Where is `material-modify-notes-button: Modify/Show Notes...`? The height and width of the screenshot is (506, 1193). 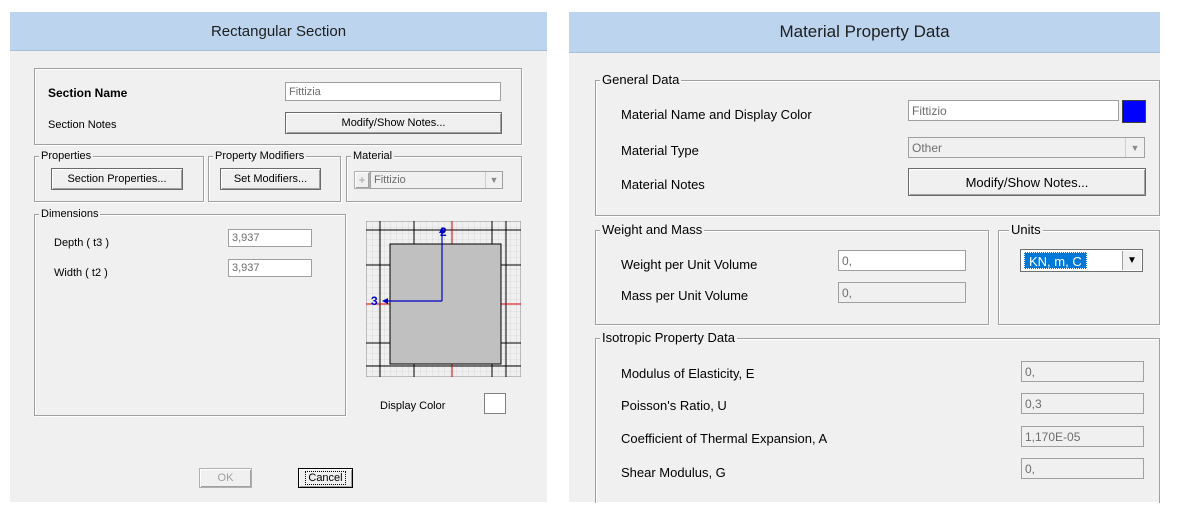 material-modify-notes-button: Modify/Show Notes... is located at coordinates (1027, 182).